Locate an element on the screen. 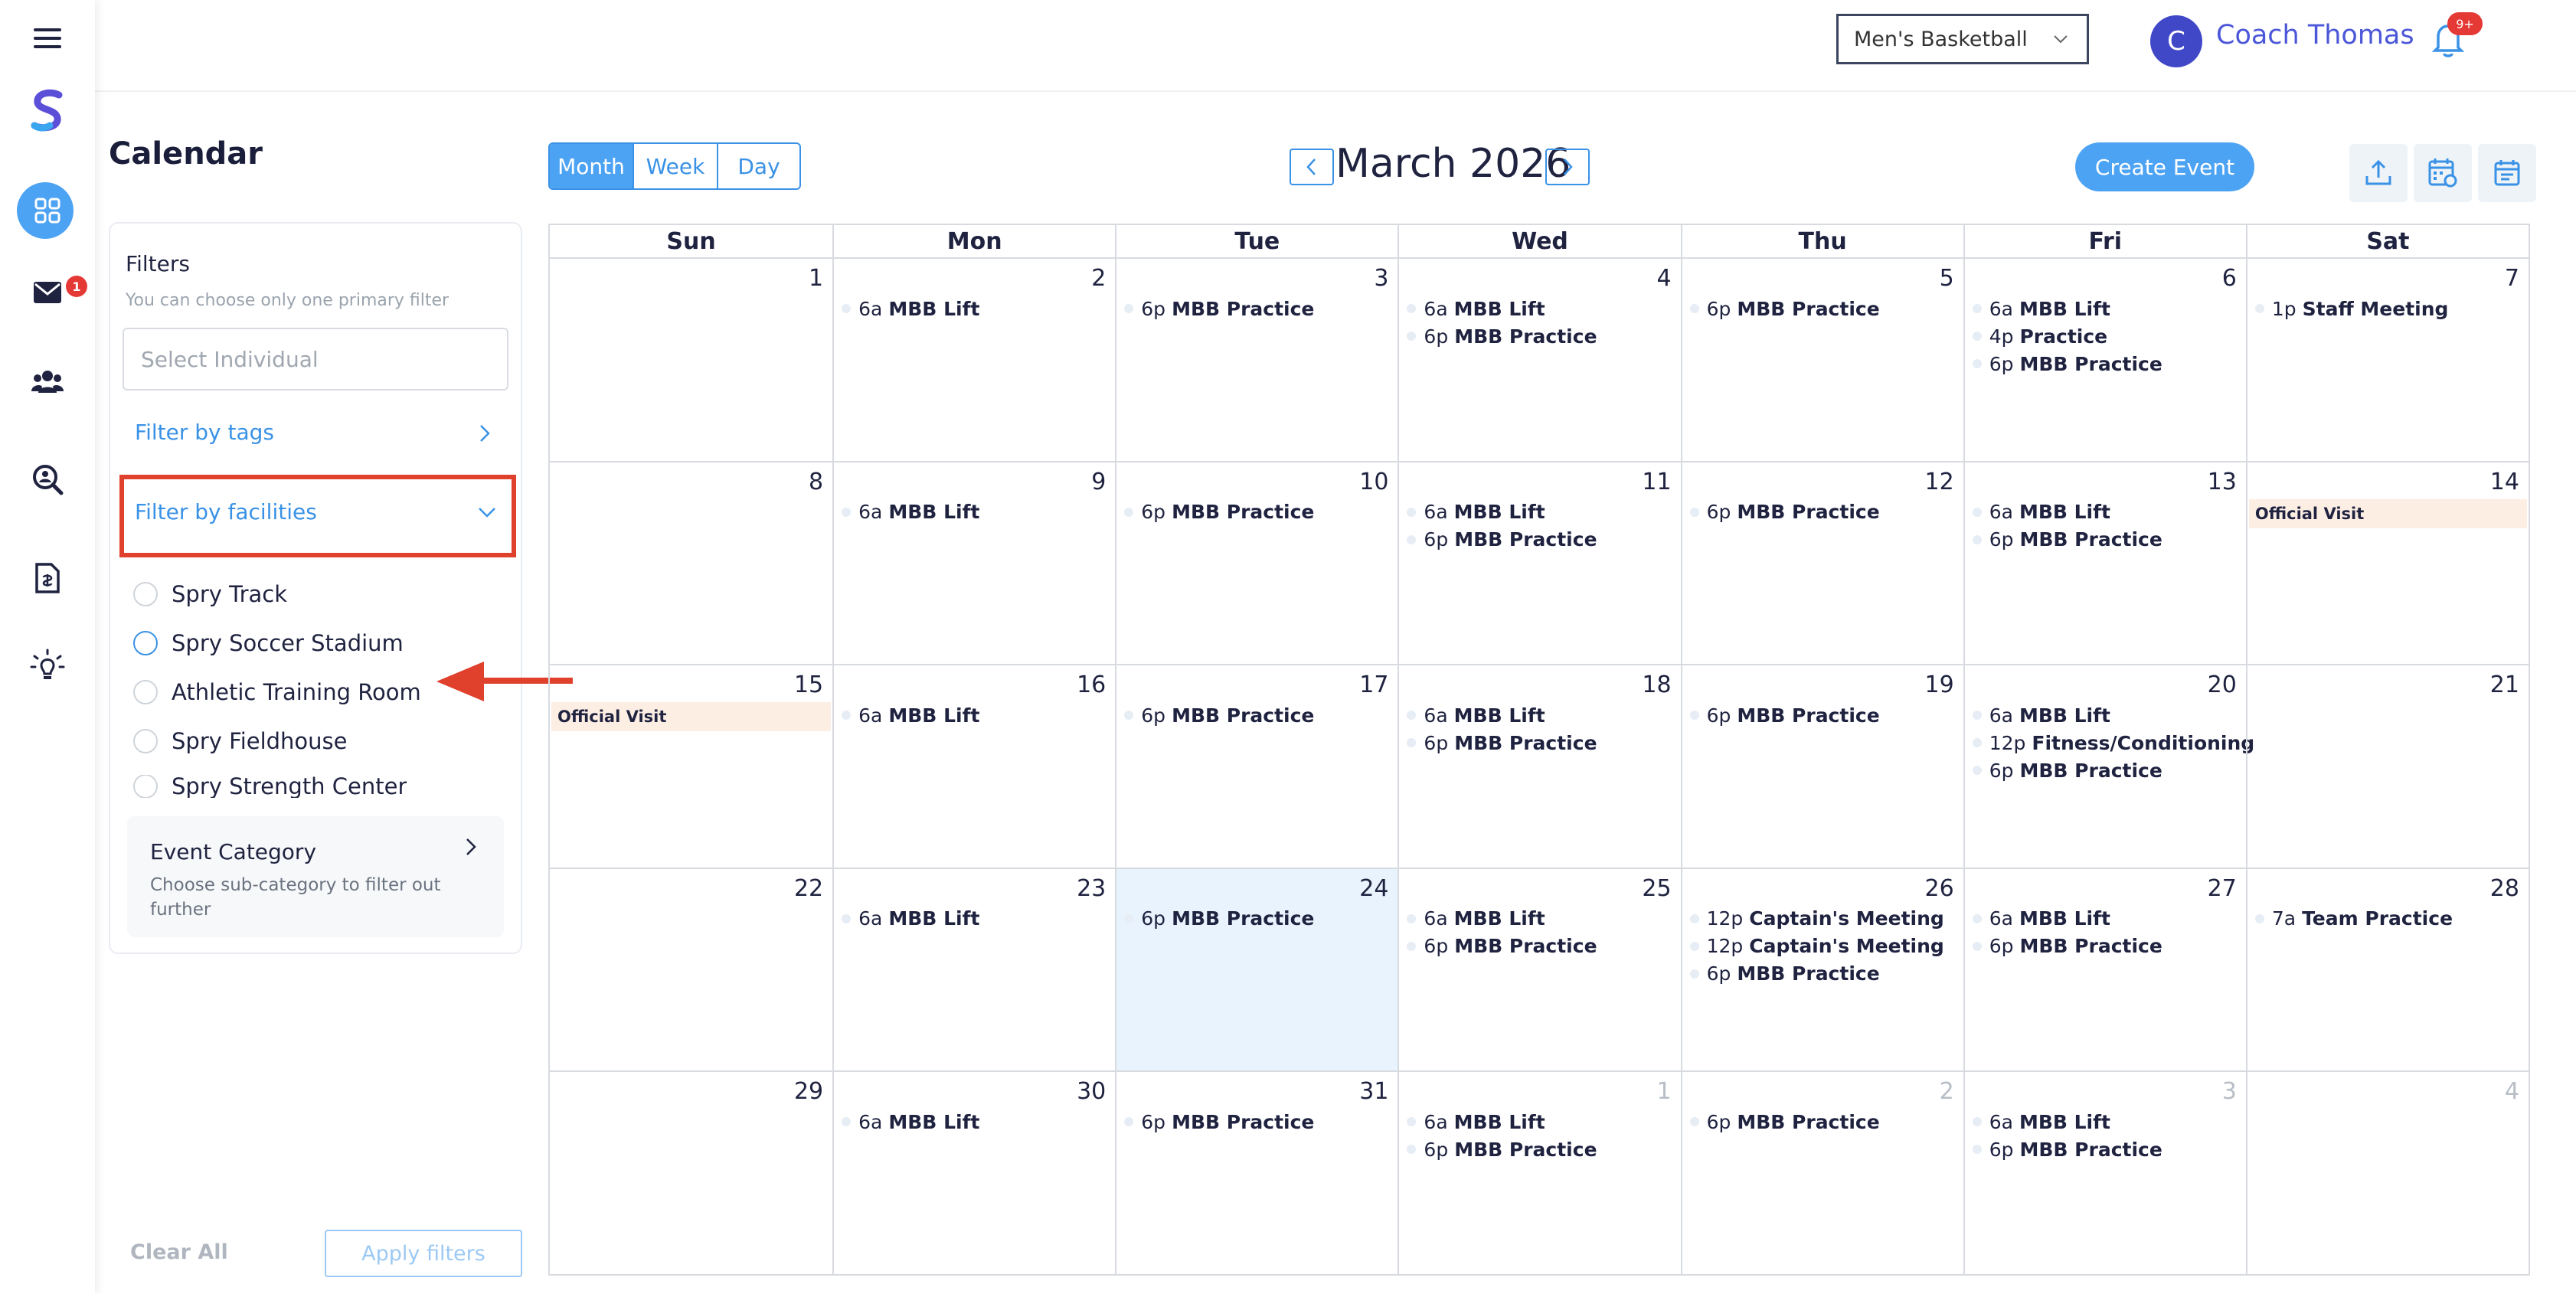  day-cell: 10 6p MBB Practice is located at coordinates (1256, 562).